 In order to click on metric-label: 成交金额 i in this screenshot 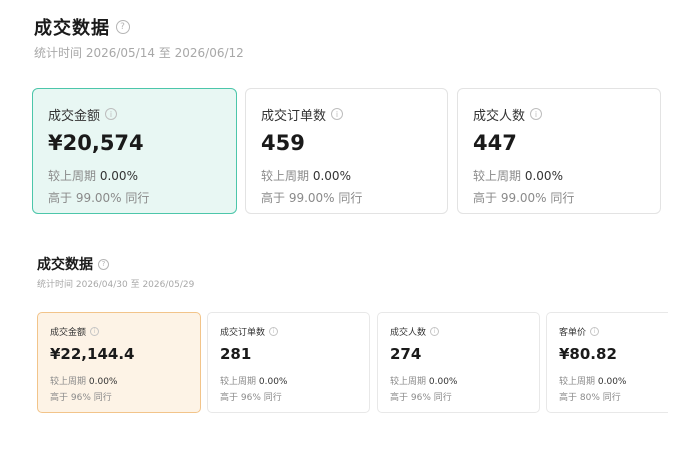, I will do `click(125, 331)`.